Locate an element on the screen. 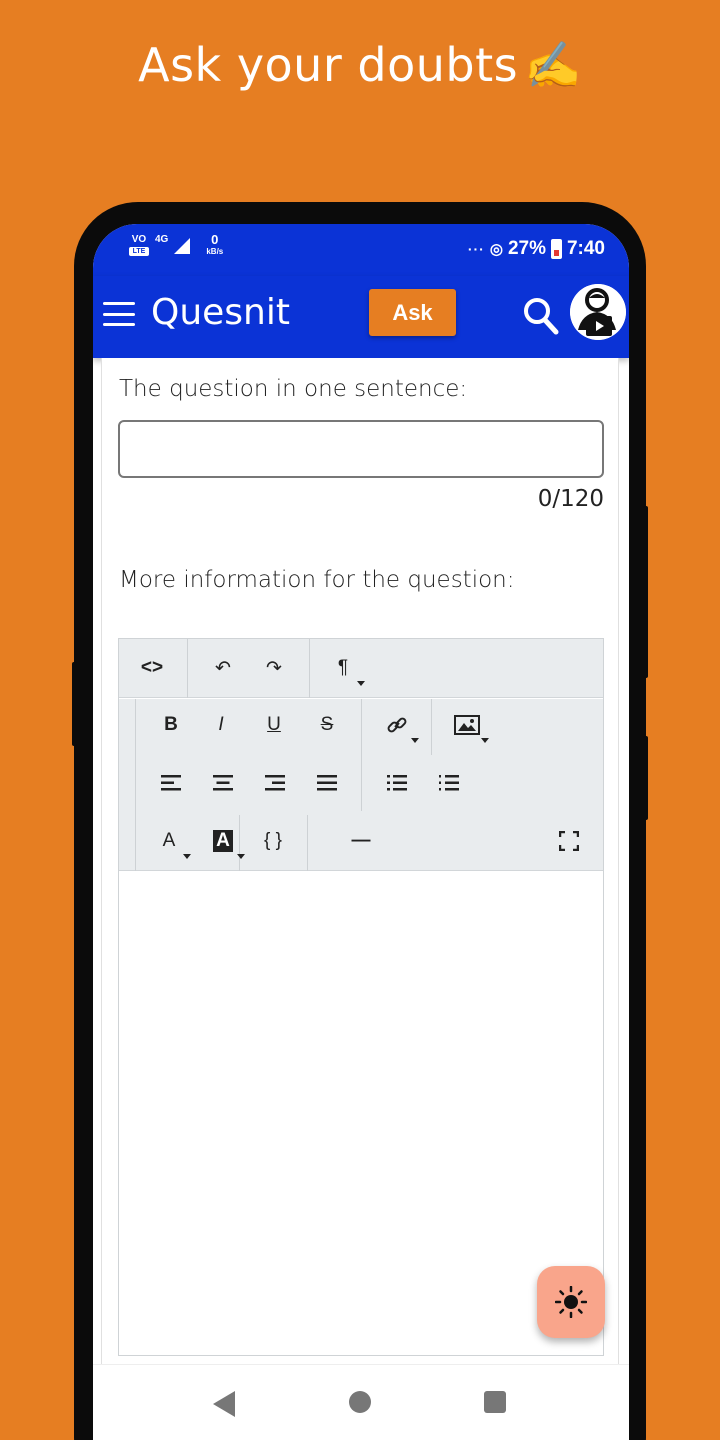 The width and height of the screenshot is (720, 1440). paragraph-icon: ¶ is located at coordinates (343, 667).